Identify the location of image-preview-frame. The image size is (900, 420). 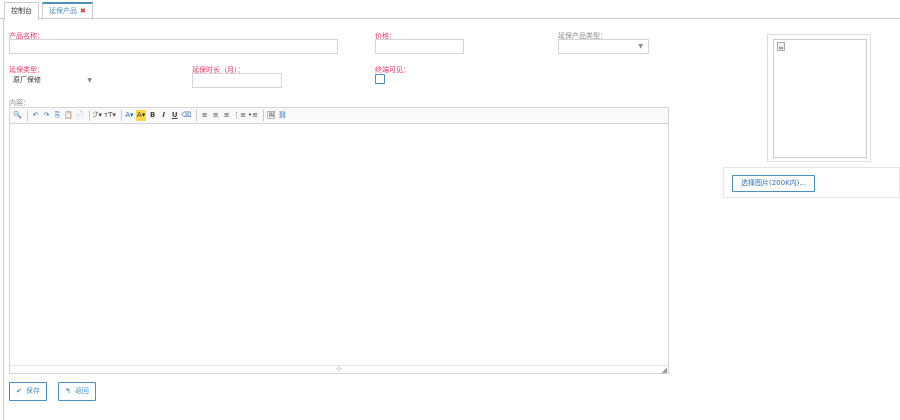
(820, 98).